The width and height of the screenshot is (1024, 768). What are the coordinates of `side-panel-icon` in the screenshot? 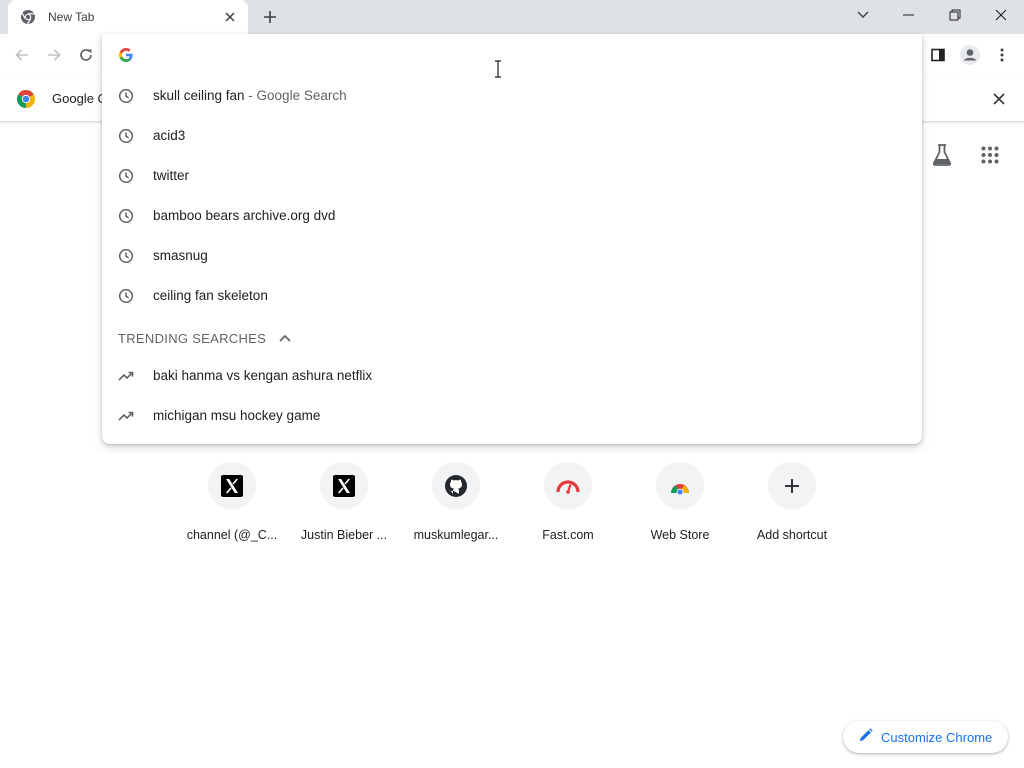 It's located at (938, 55).